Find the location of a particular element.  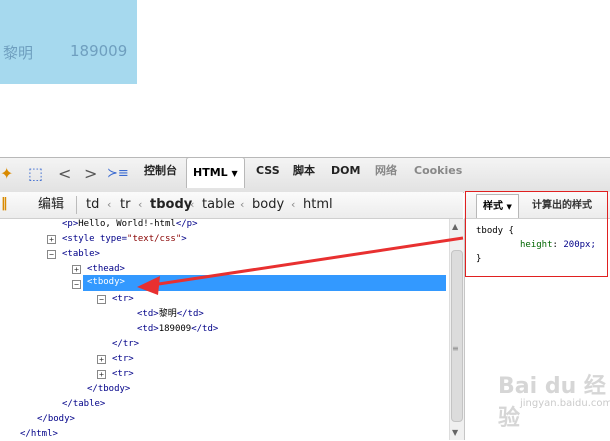

watermark-url: jingyan.baidu.com is located at coordinates (565, 403).